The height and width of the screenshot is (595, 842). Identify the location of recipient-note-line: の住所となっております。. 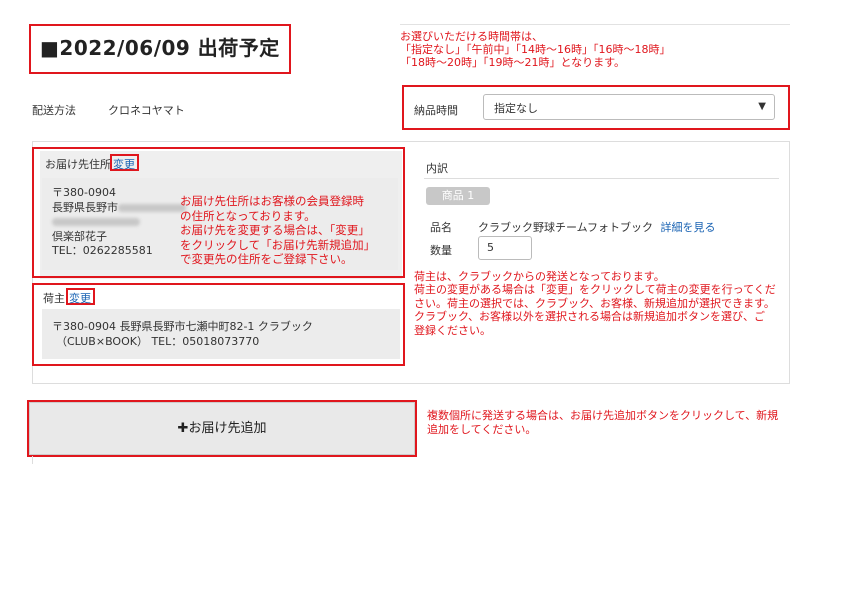
(248, 215).